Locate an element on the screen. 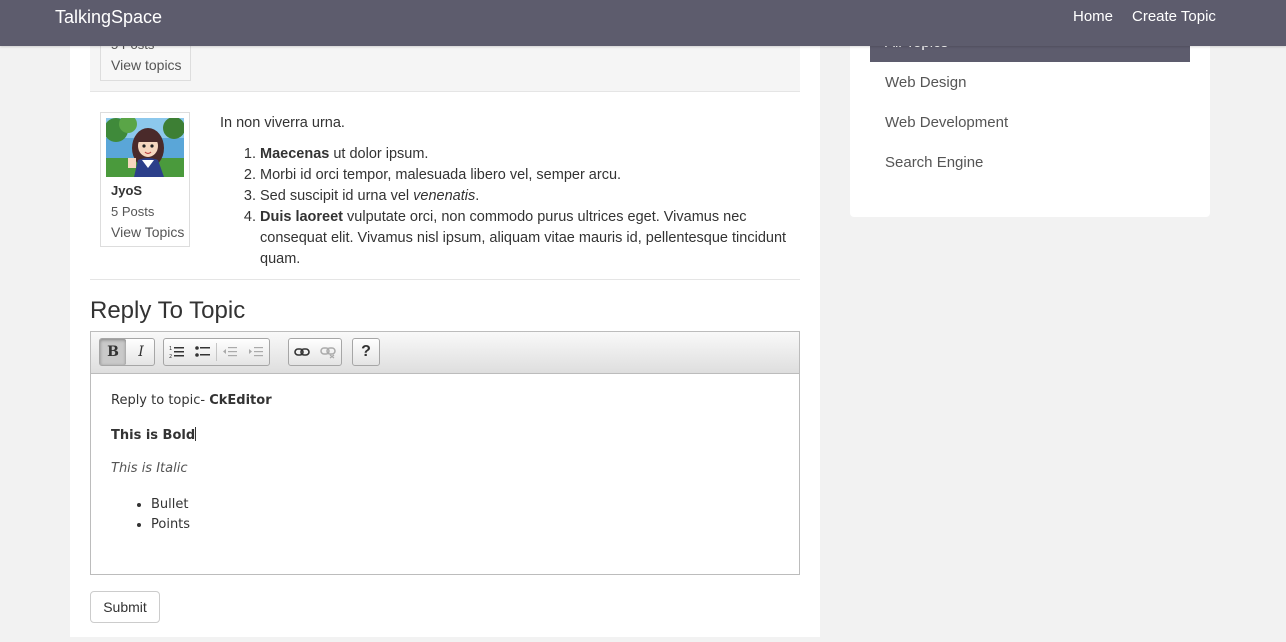 This screenshot has height=642, width=1286. help-button: ? is located at coordinates (366, 352).